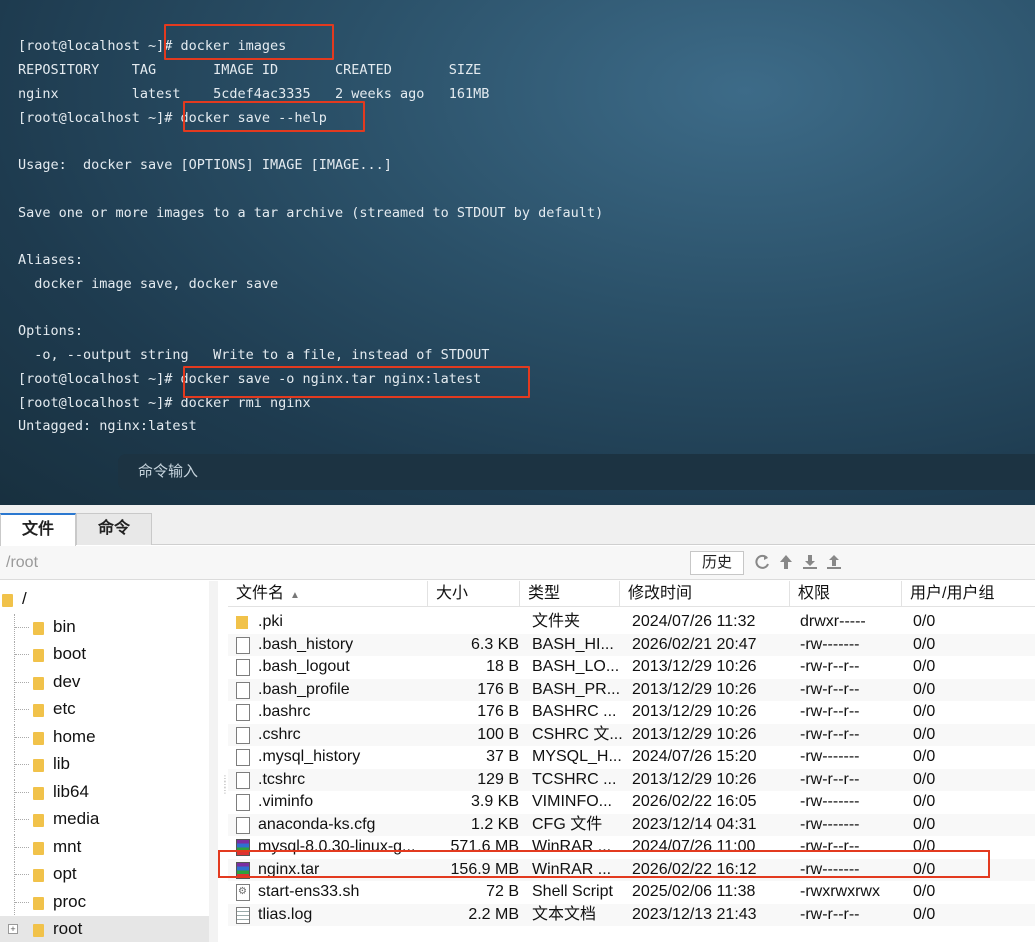  What do you see at coordinates (694, 756) in the screenshot?
I see `file-modified: 2024/07/26 15:20` at bounding box center [694, 756].